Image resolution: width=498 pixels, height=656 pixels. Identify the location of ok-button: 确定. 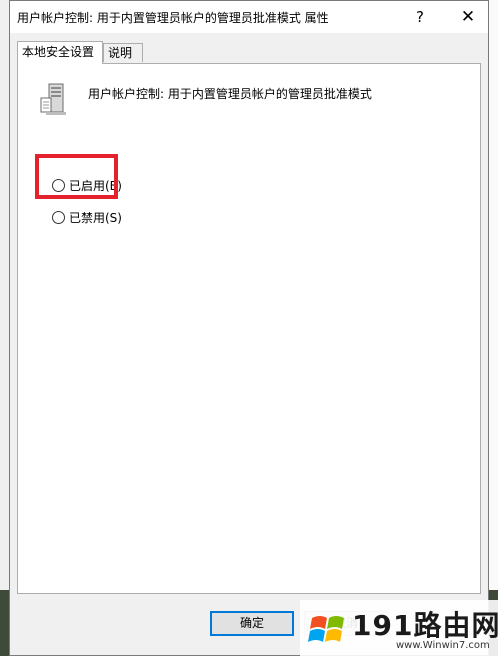
(252, 623).